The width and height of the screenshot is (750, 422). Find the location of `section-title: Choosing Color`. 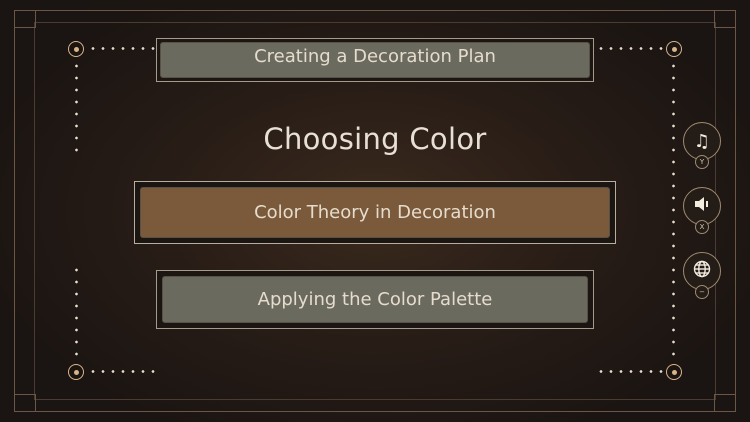

section-title: Choosing Color is located at coordinates (375, 139).